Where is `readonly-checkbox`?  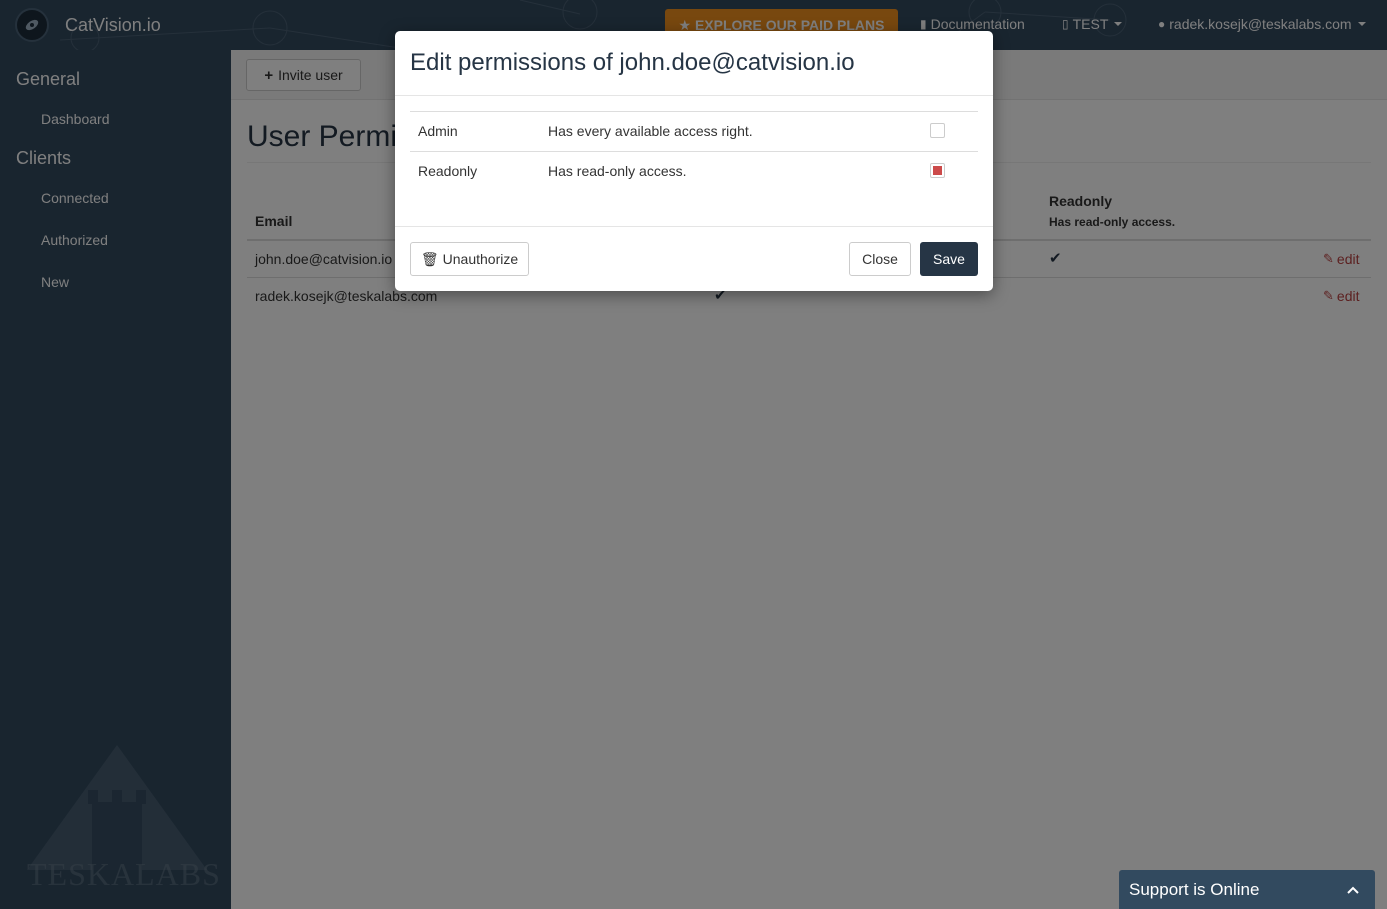
readonly-checkbox is located at coordinates (937, 170).